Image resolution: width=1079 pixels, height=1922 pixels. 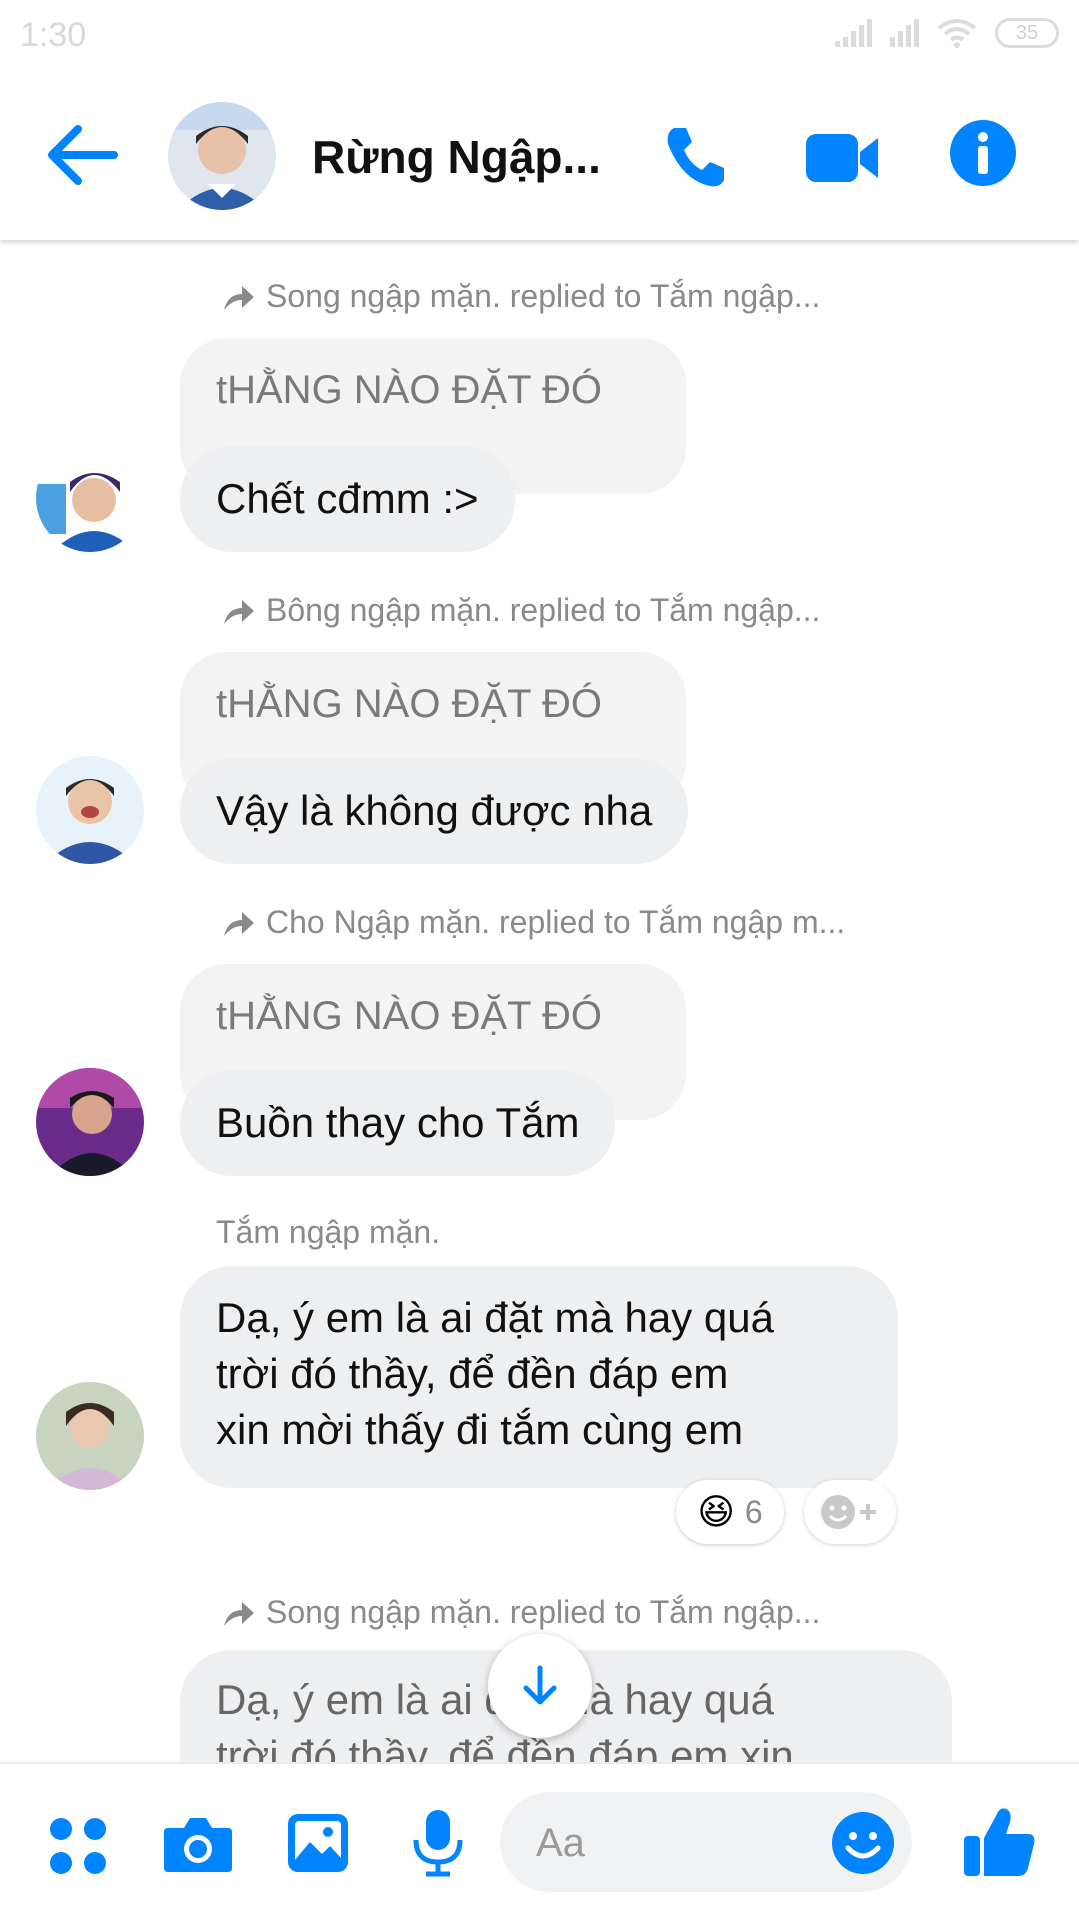 I want to click on add-reaction-icon, so click(x=848, y=1512).